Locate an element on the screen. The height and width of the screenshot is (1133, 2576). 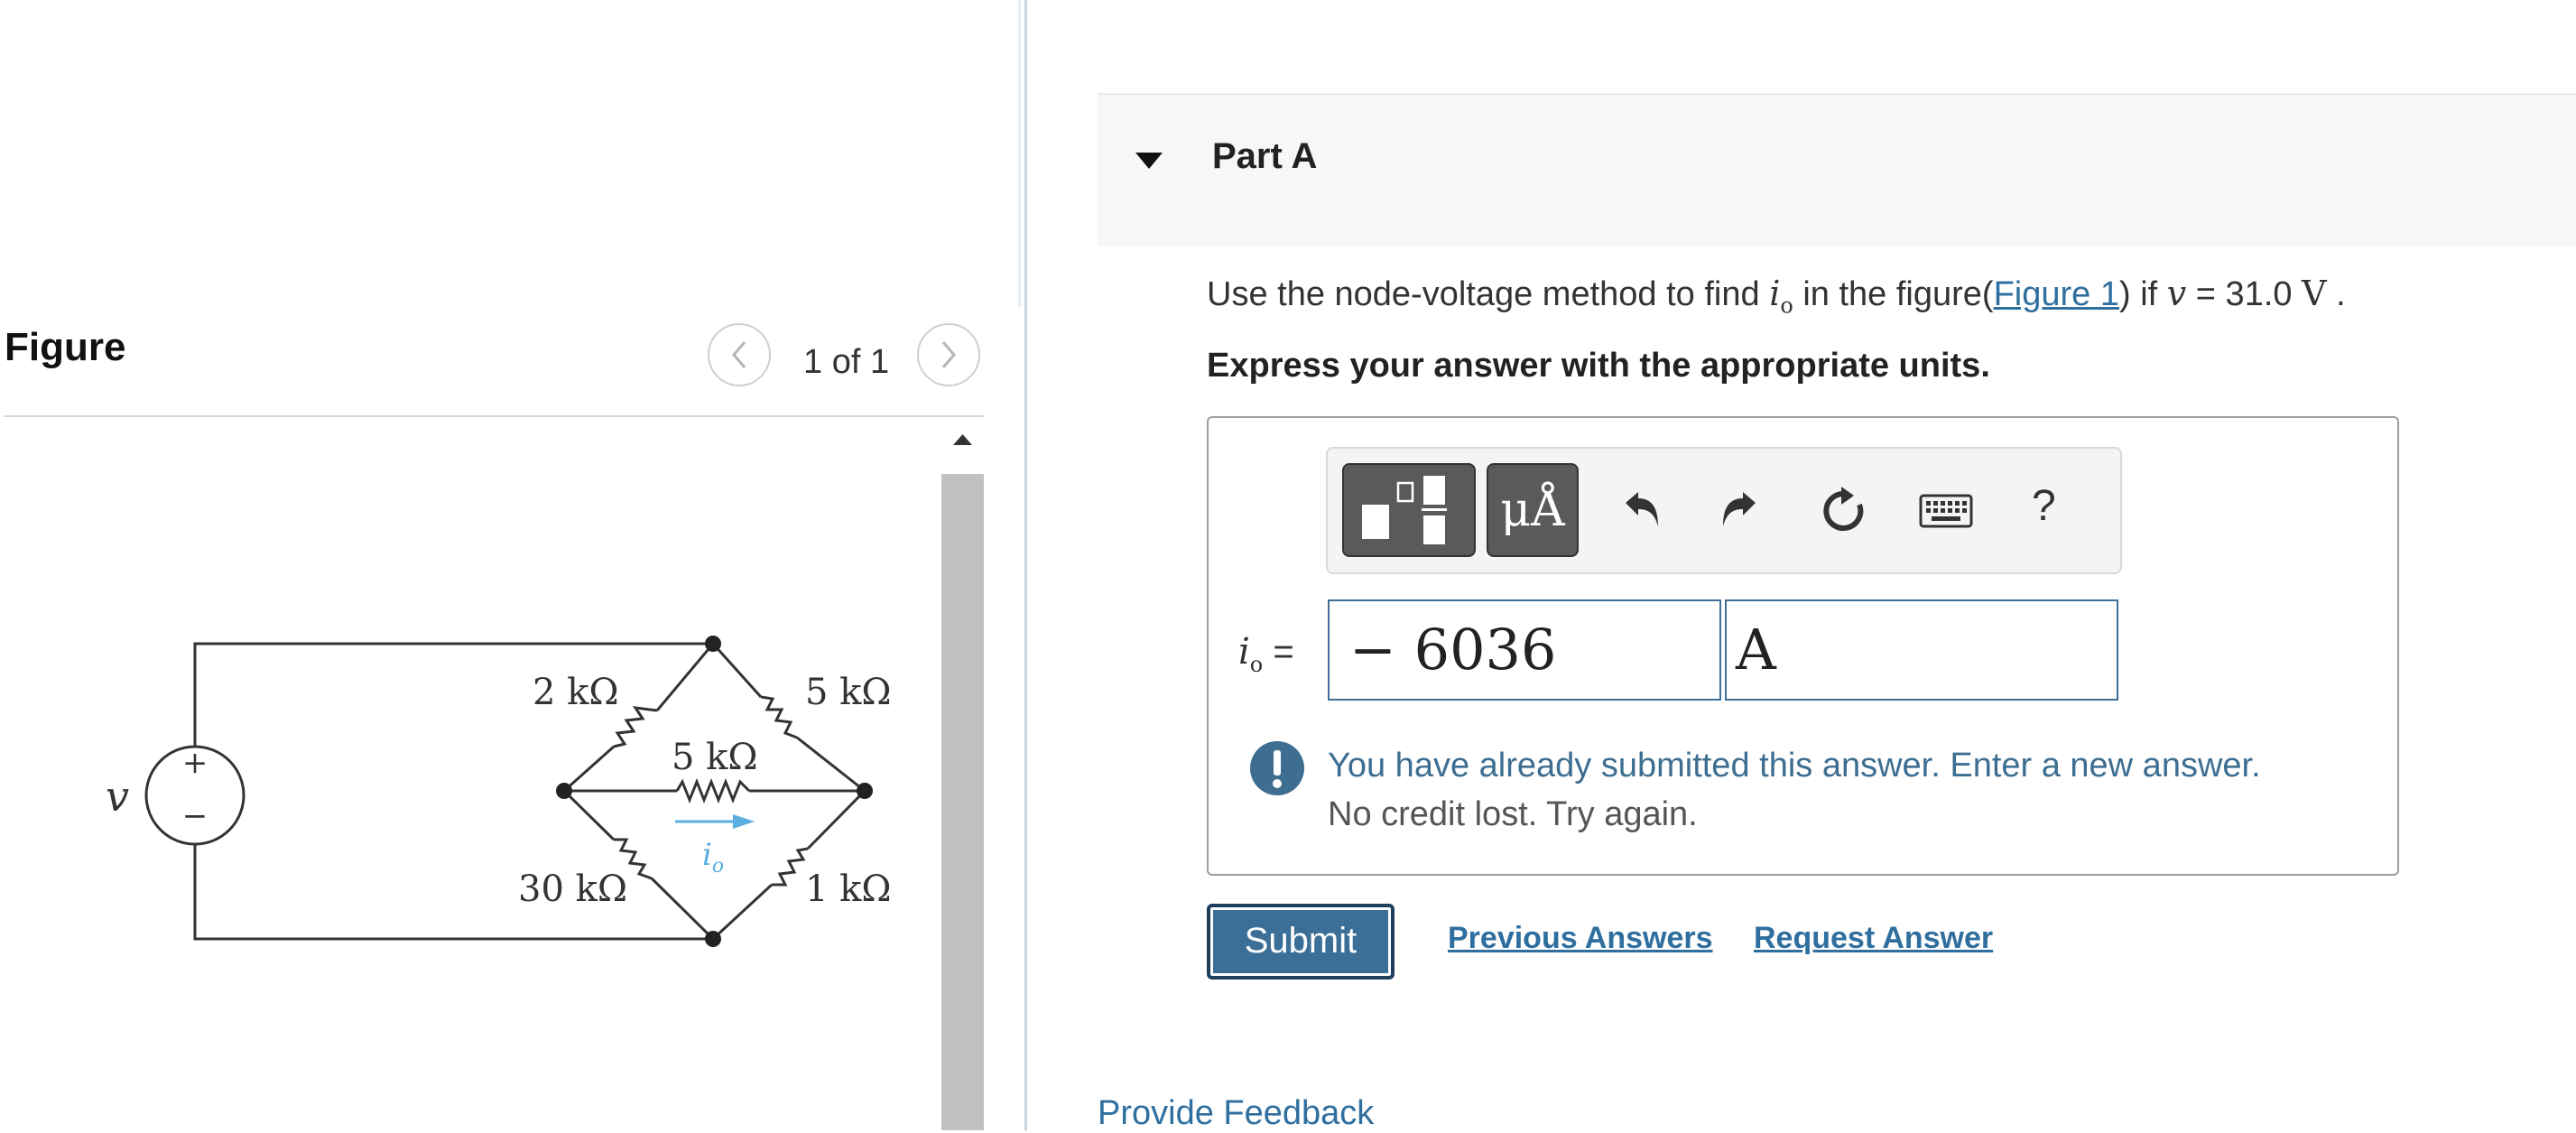
figure-page-indicator: 1 of 1 is located at coordinates (847, 362).